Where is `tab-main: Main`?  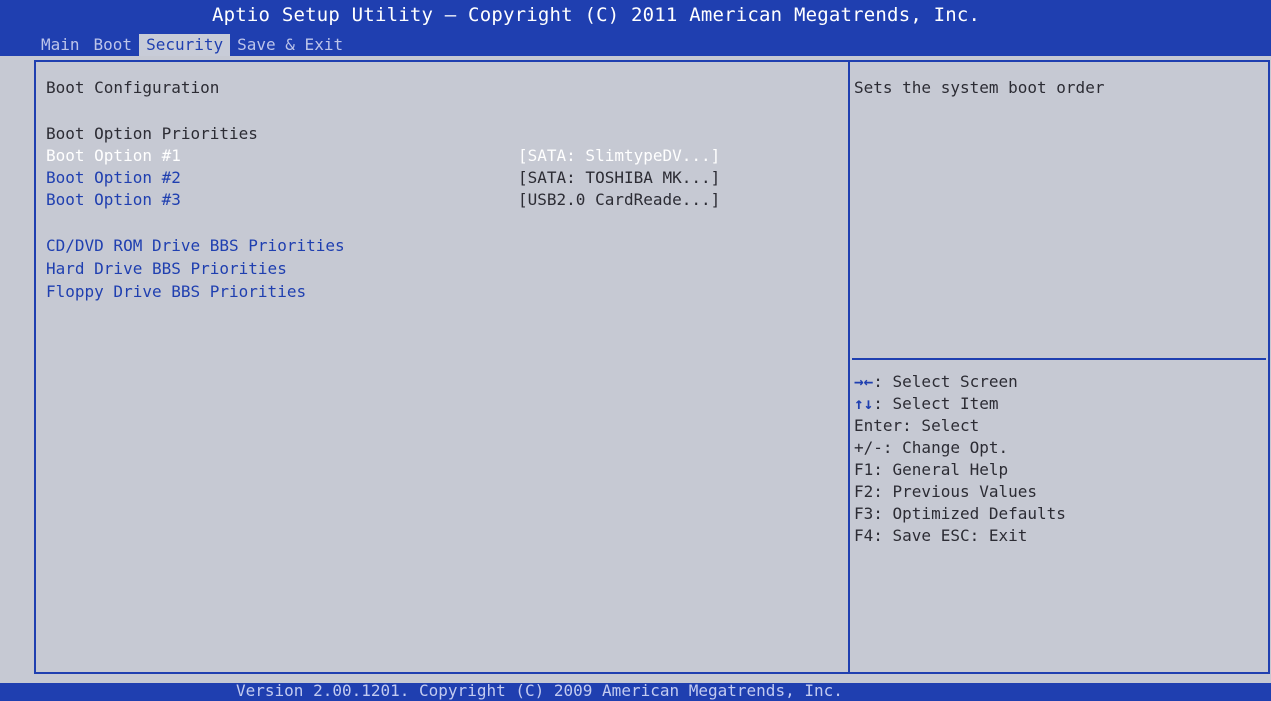
tab-main: Main is located at coordinates (60, 45).